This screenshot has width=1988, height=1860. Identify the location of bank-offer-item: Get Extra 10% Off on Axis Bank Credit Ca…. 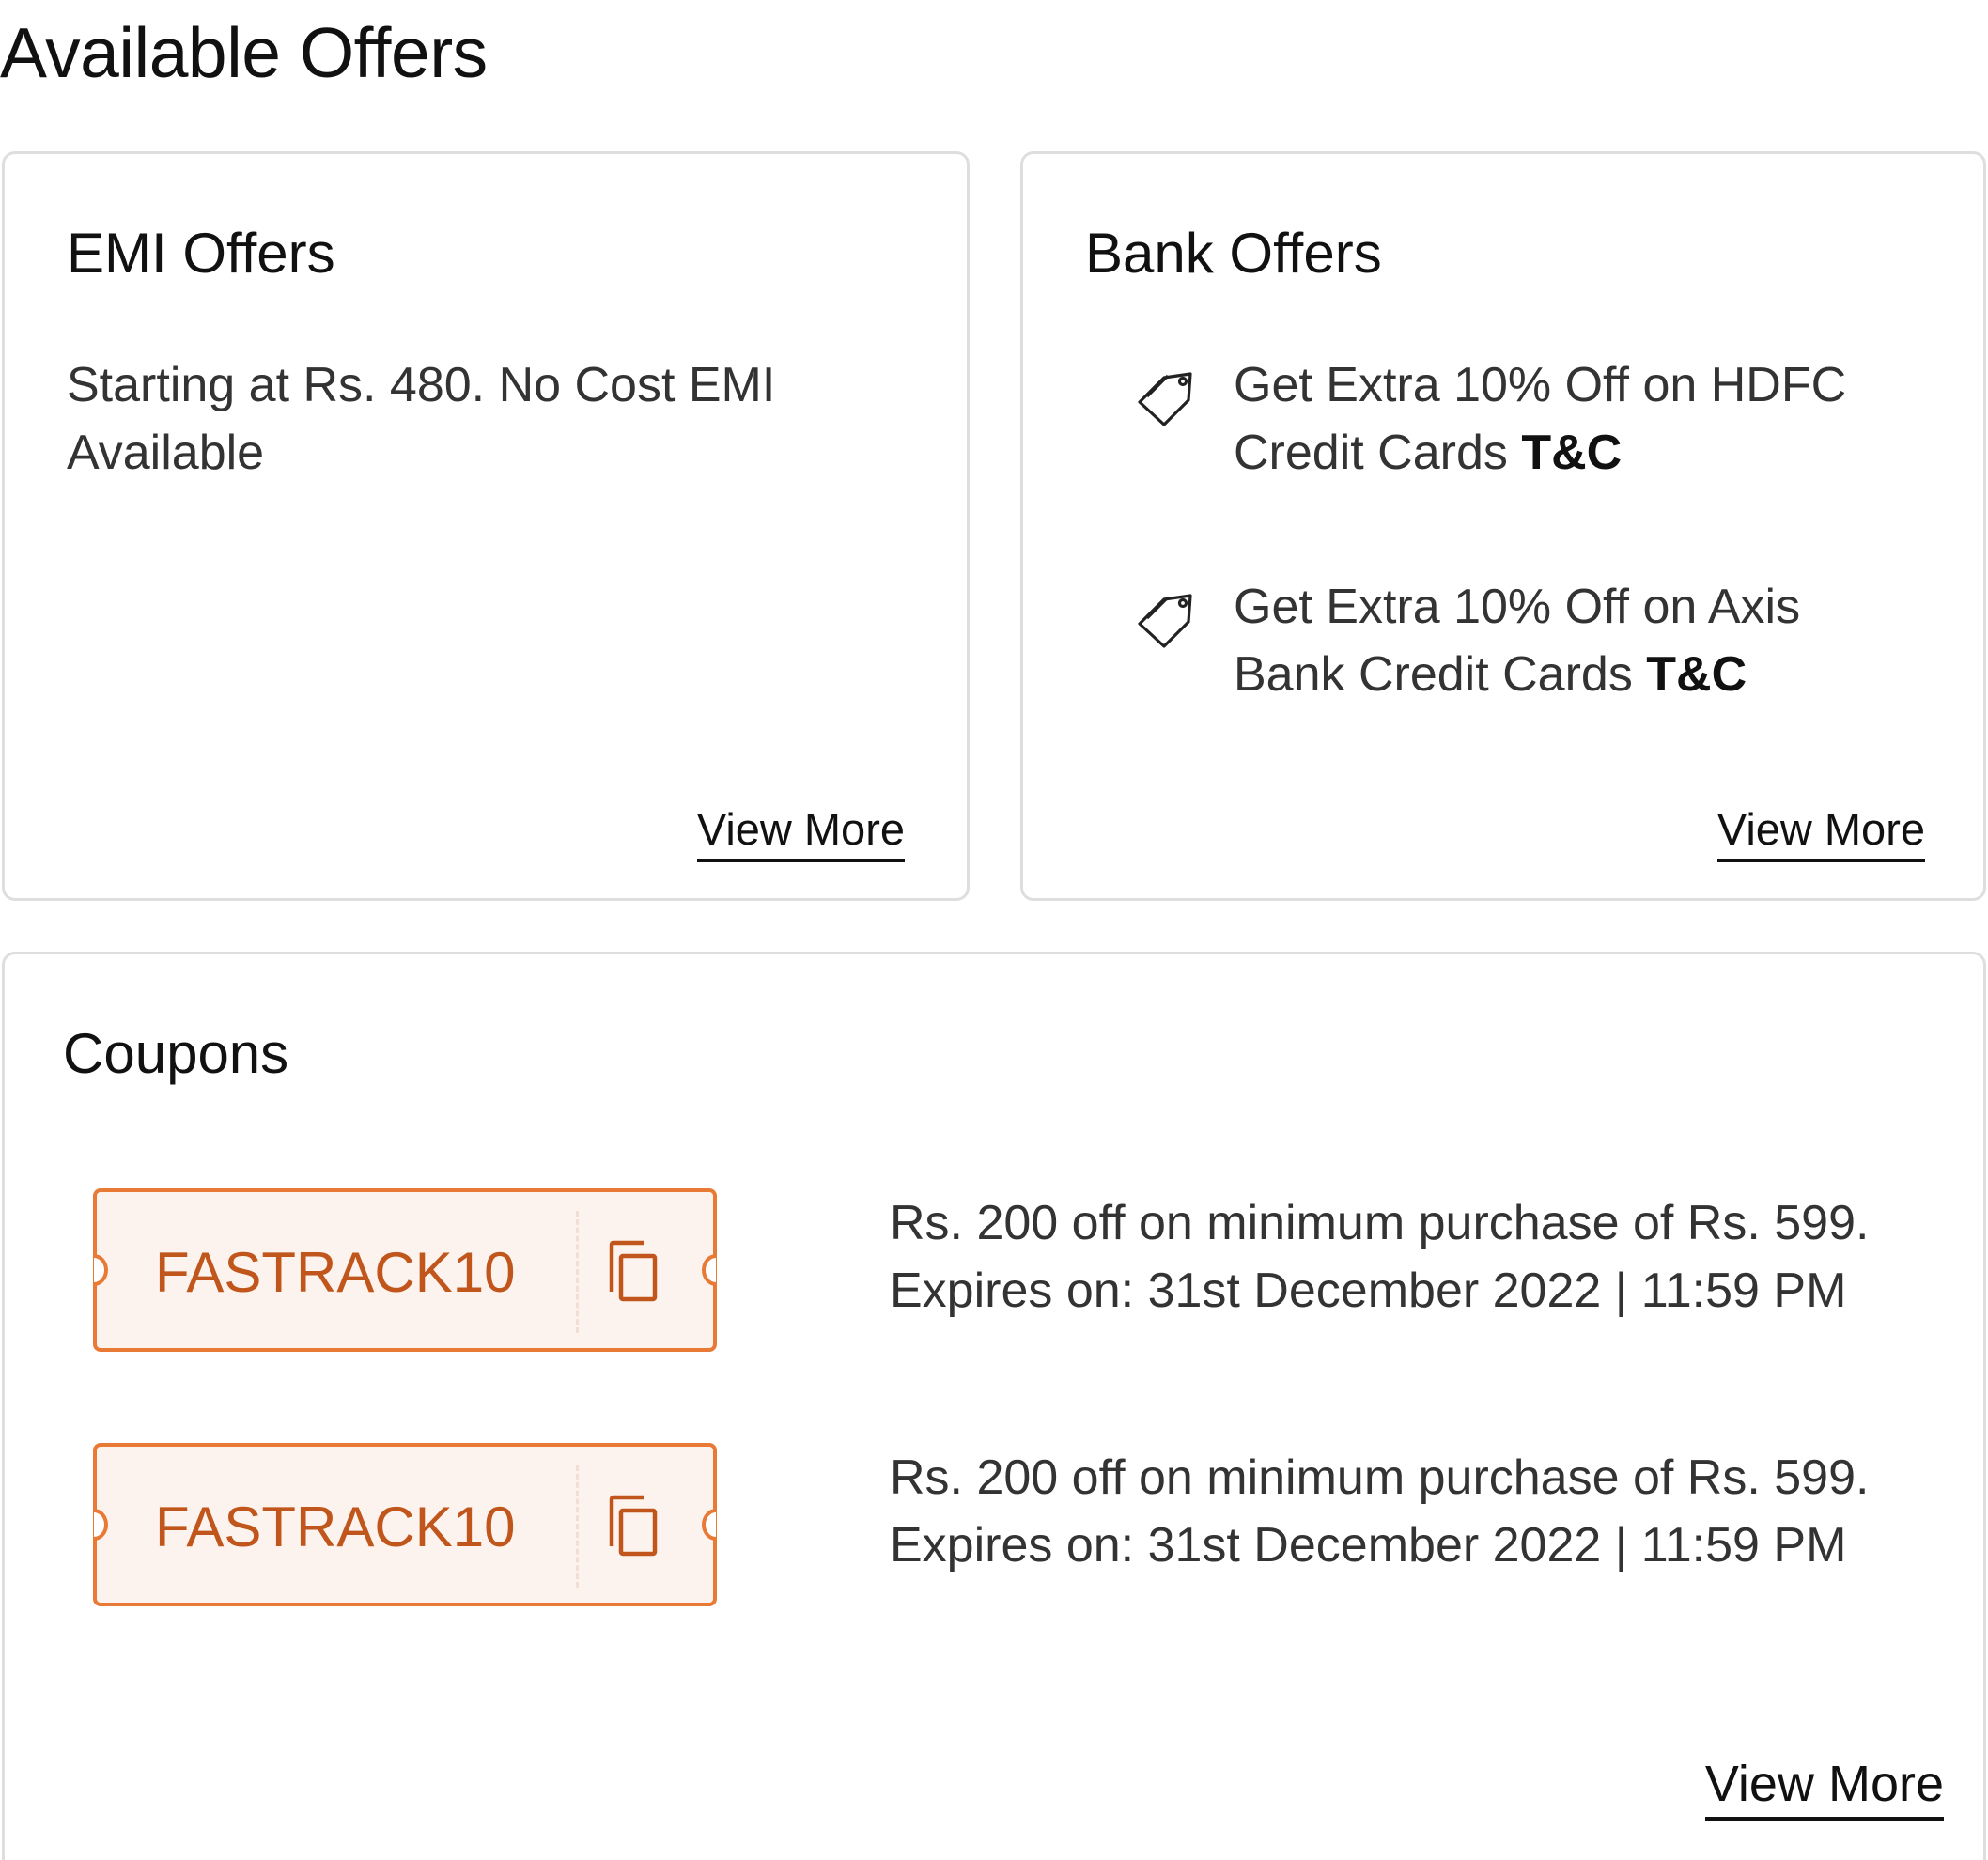
(1538, 640).